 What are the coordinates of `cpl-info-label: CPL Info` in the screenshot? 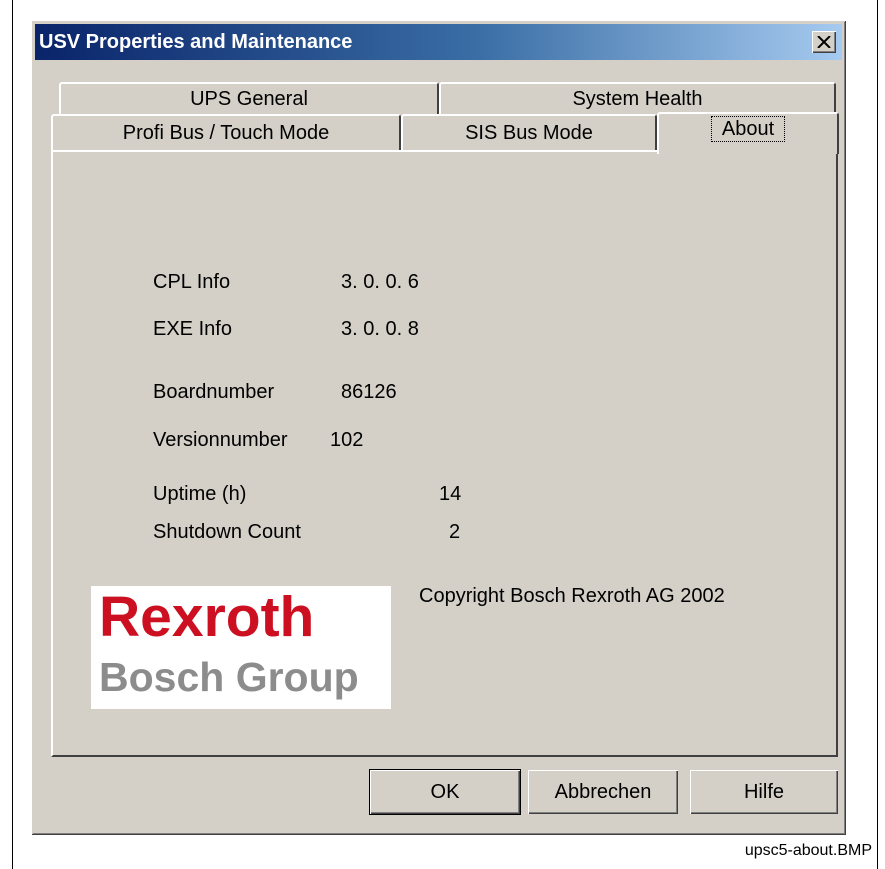 It's located at (192, 282).